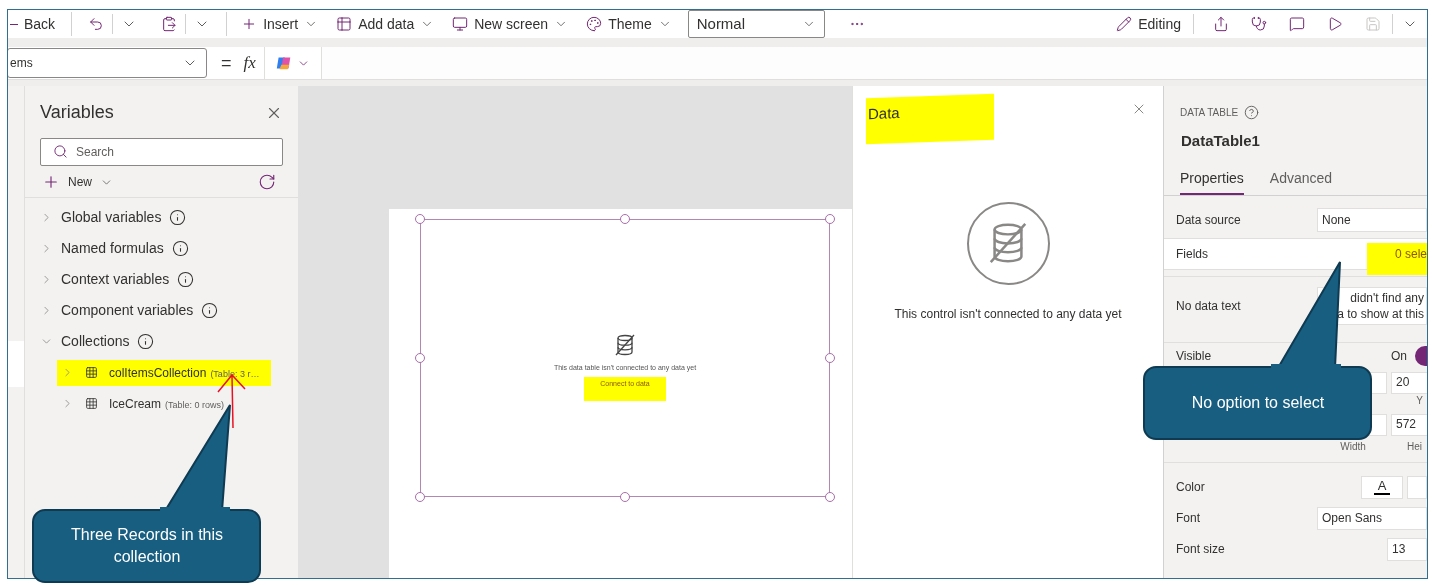 The width and height of the screenshot is (1432, 585). I want to click on new-button: New, so click(77, 182).